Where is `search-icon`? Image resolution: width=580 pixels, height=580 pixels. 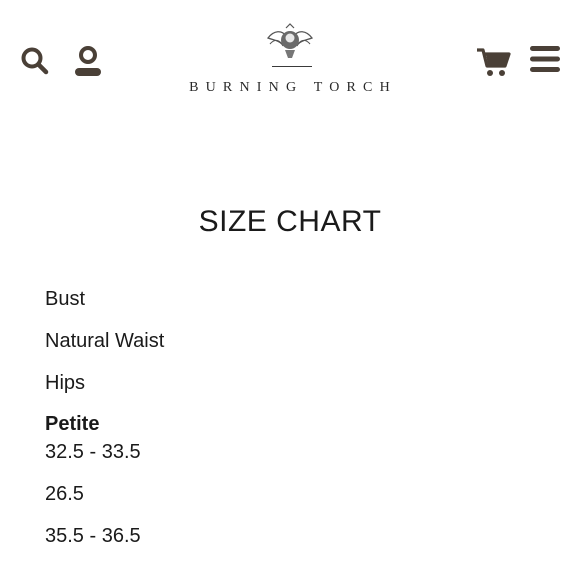
search-icon is located at coordinates (35, 61).